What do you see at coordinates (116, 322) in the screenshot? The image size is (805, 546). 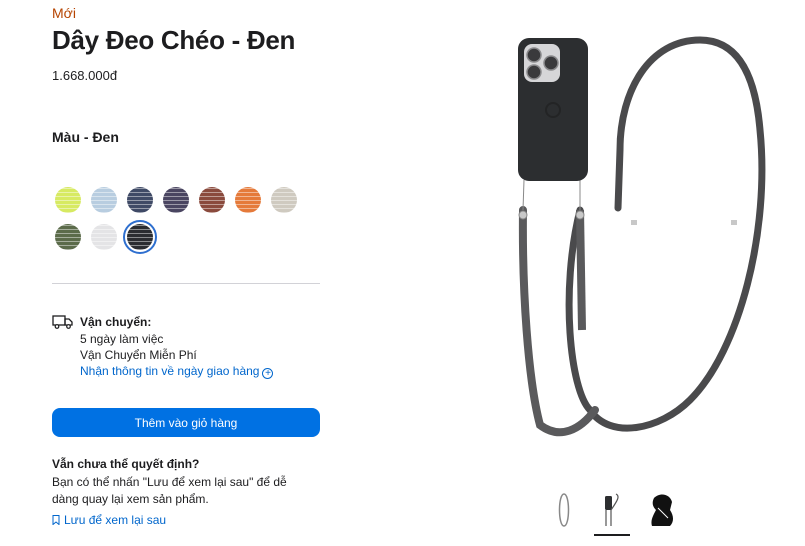 I see `shipping-title: Vận chuyển:` at bounding box center [116, 322].